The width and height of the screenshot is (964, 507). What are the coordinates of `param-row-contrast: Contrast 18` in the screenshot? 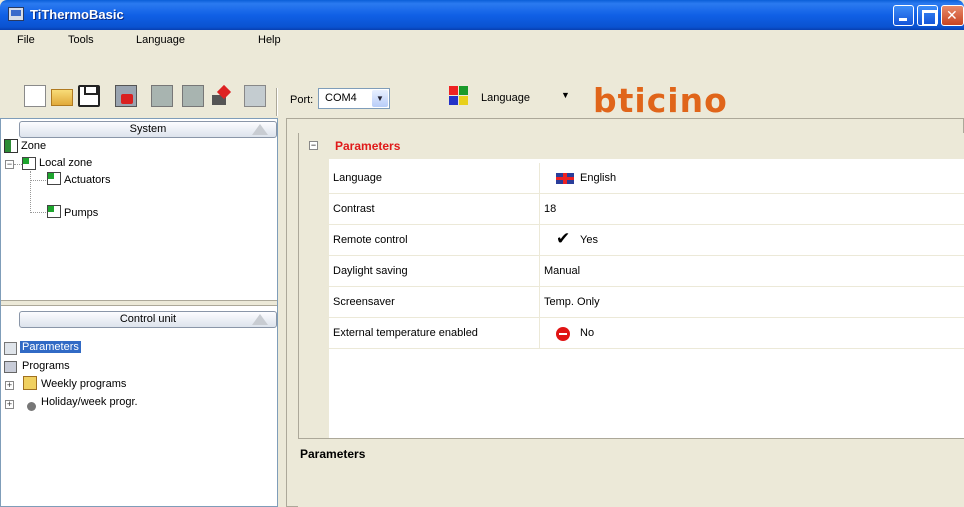 It's located at (646, 209).